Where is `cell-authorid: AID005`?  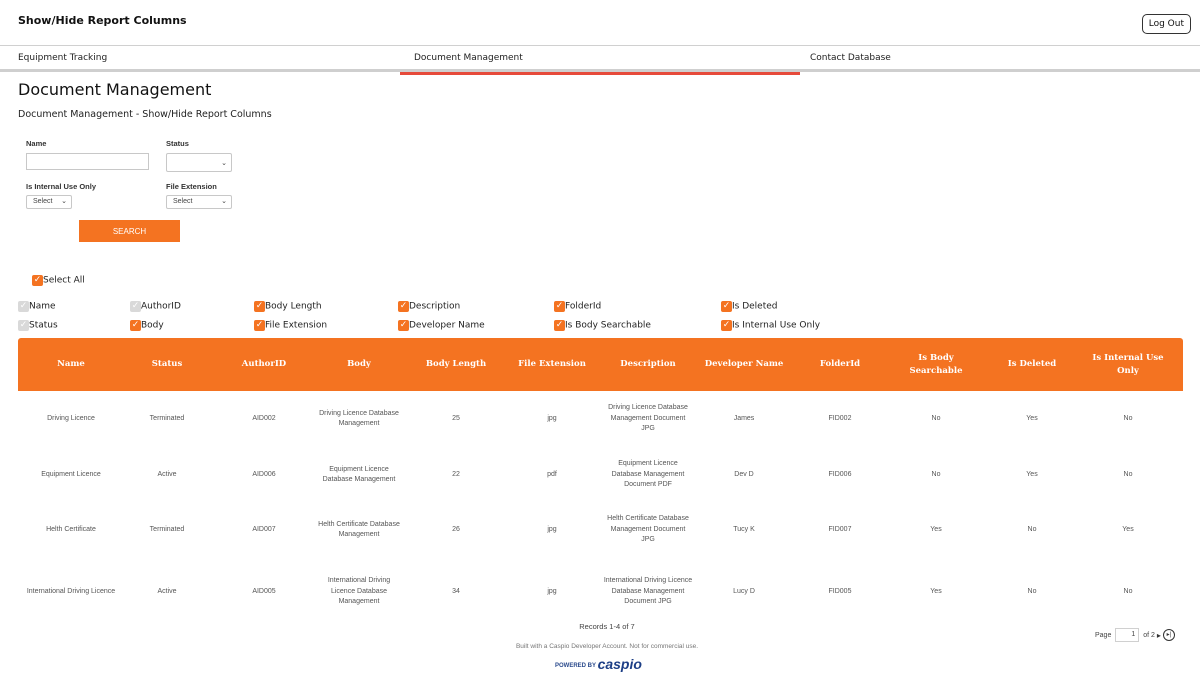 cell-authorid: AID005 is located at coordinates (264, 591).